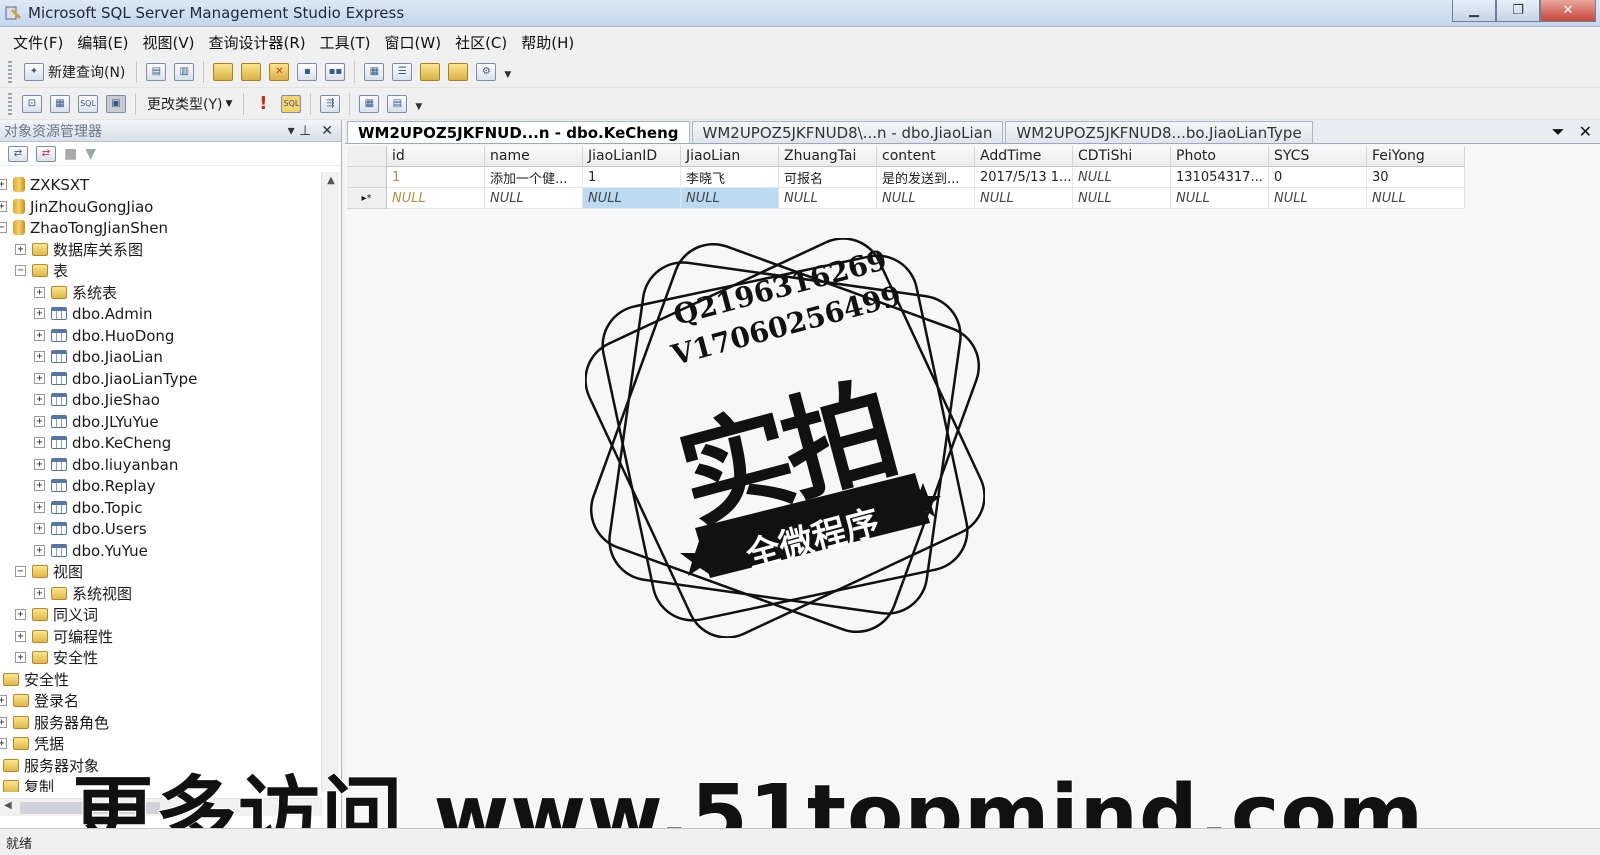  I want to click on maximize-button: ❐, so click(1518, 11).